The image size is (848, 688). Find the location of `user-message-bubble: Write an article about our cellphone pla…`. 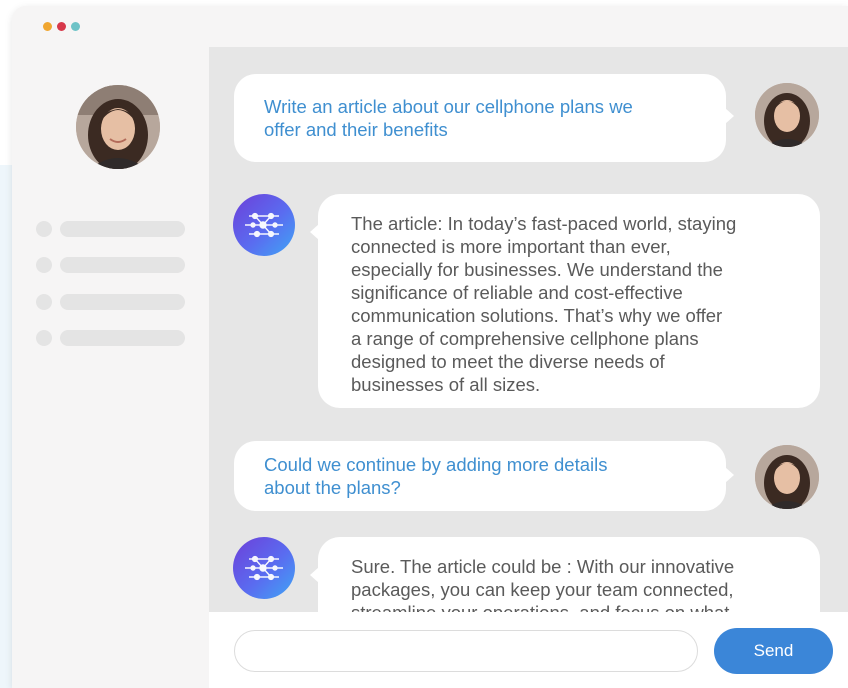

user-message-bubble: Write an article about our cellphone pla… is located at coordinates (484, 118).